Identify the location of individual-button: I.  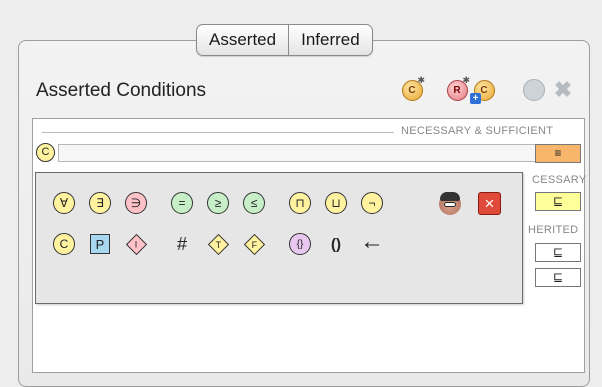
(136, 244).